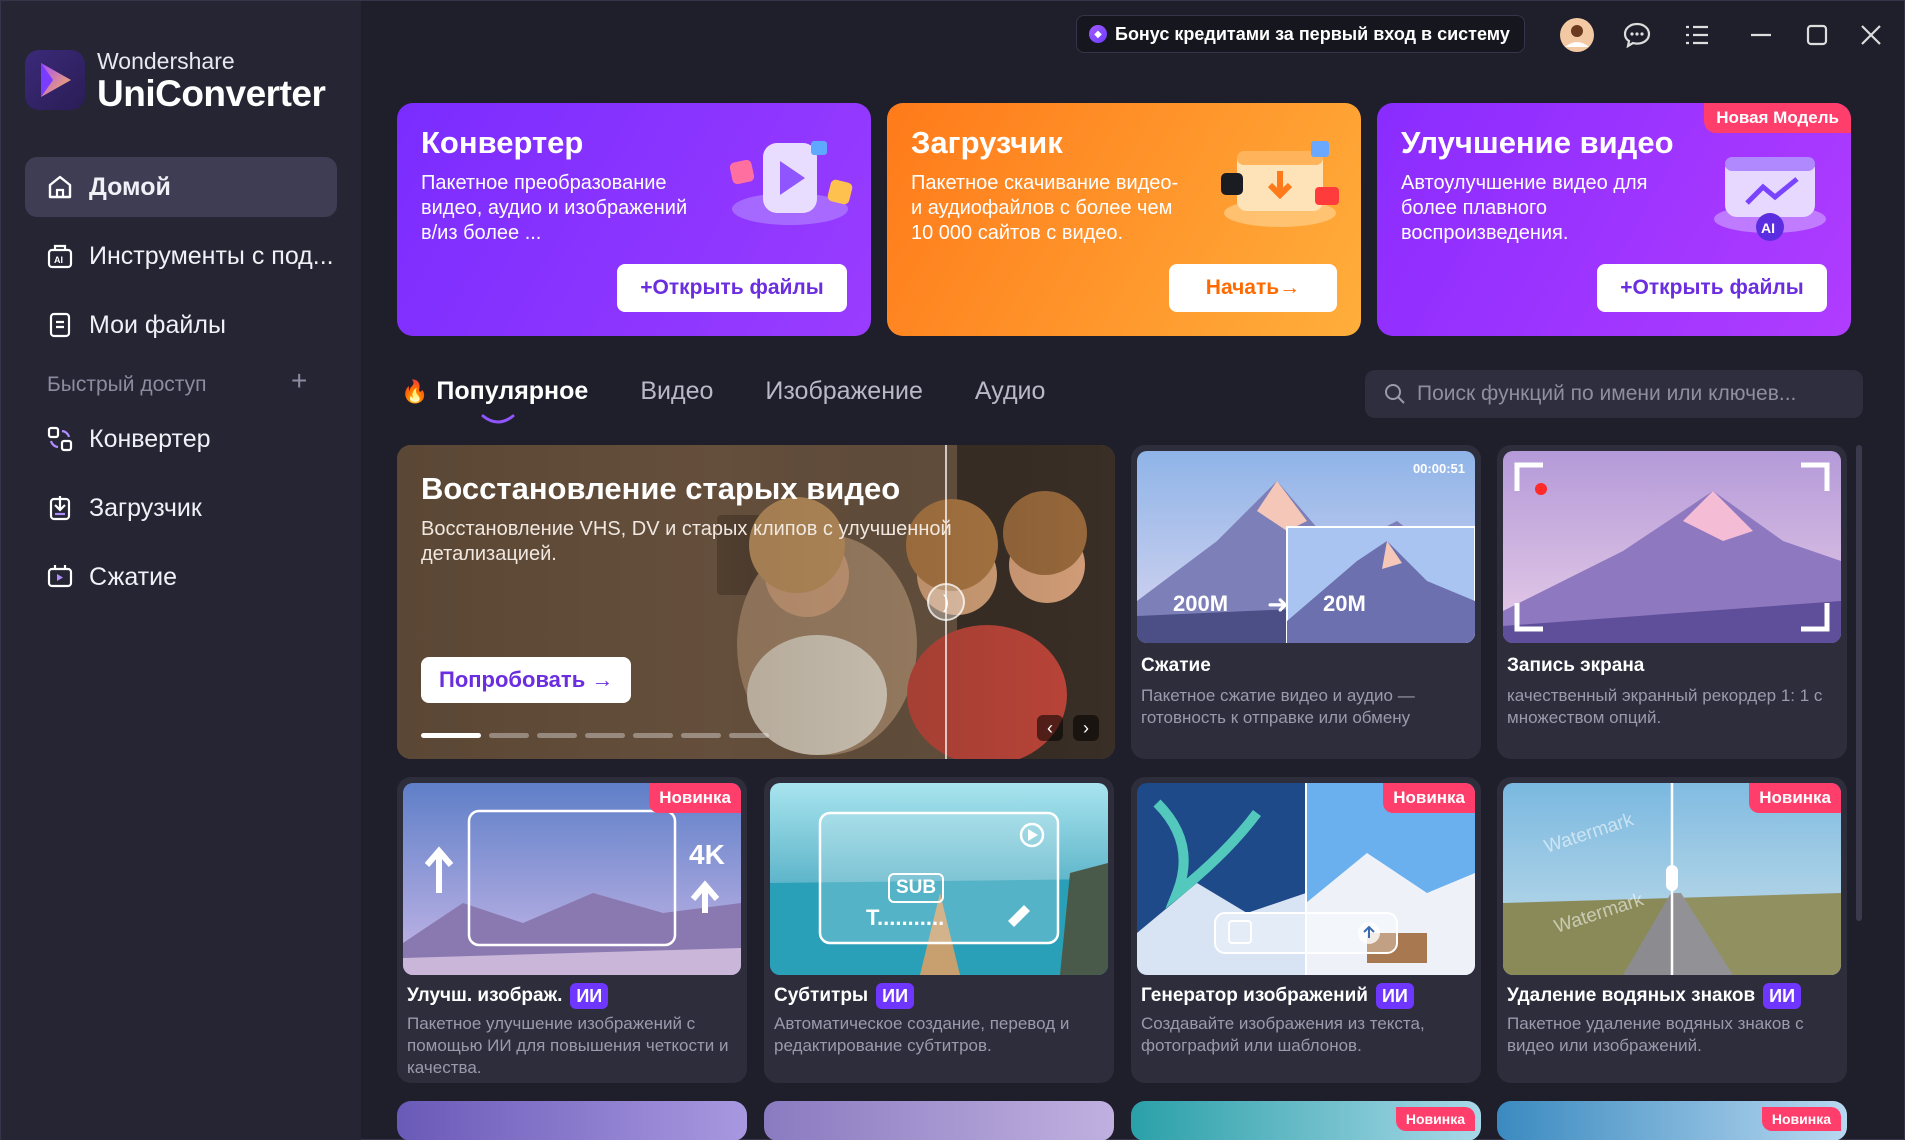 This screenshot has width=1905, height=1140. I want to click on chevron-left-icon: ‹, so click(1050, 728).